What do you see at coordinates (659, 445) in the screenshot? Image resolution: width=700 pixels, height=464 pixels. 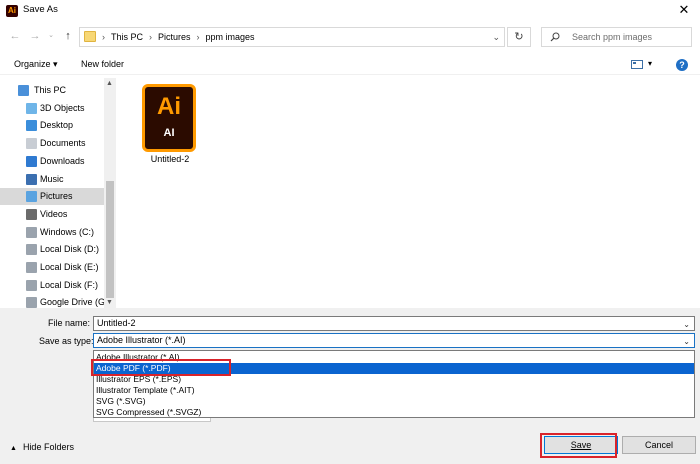 I see `cancel-button: Cancel` at bounding box center [659, 445].